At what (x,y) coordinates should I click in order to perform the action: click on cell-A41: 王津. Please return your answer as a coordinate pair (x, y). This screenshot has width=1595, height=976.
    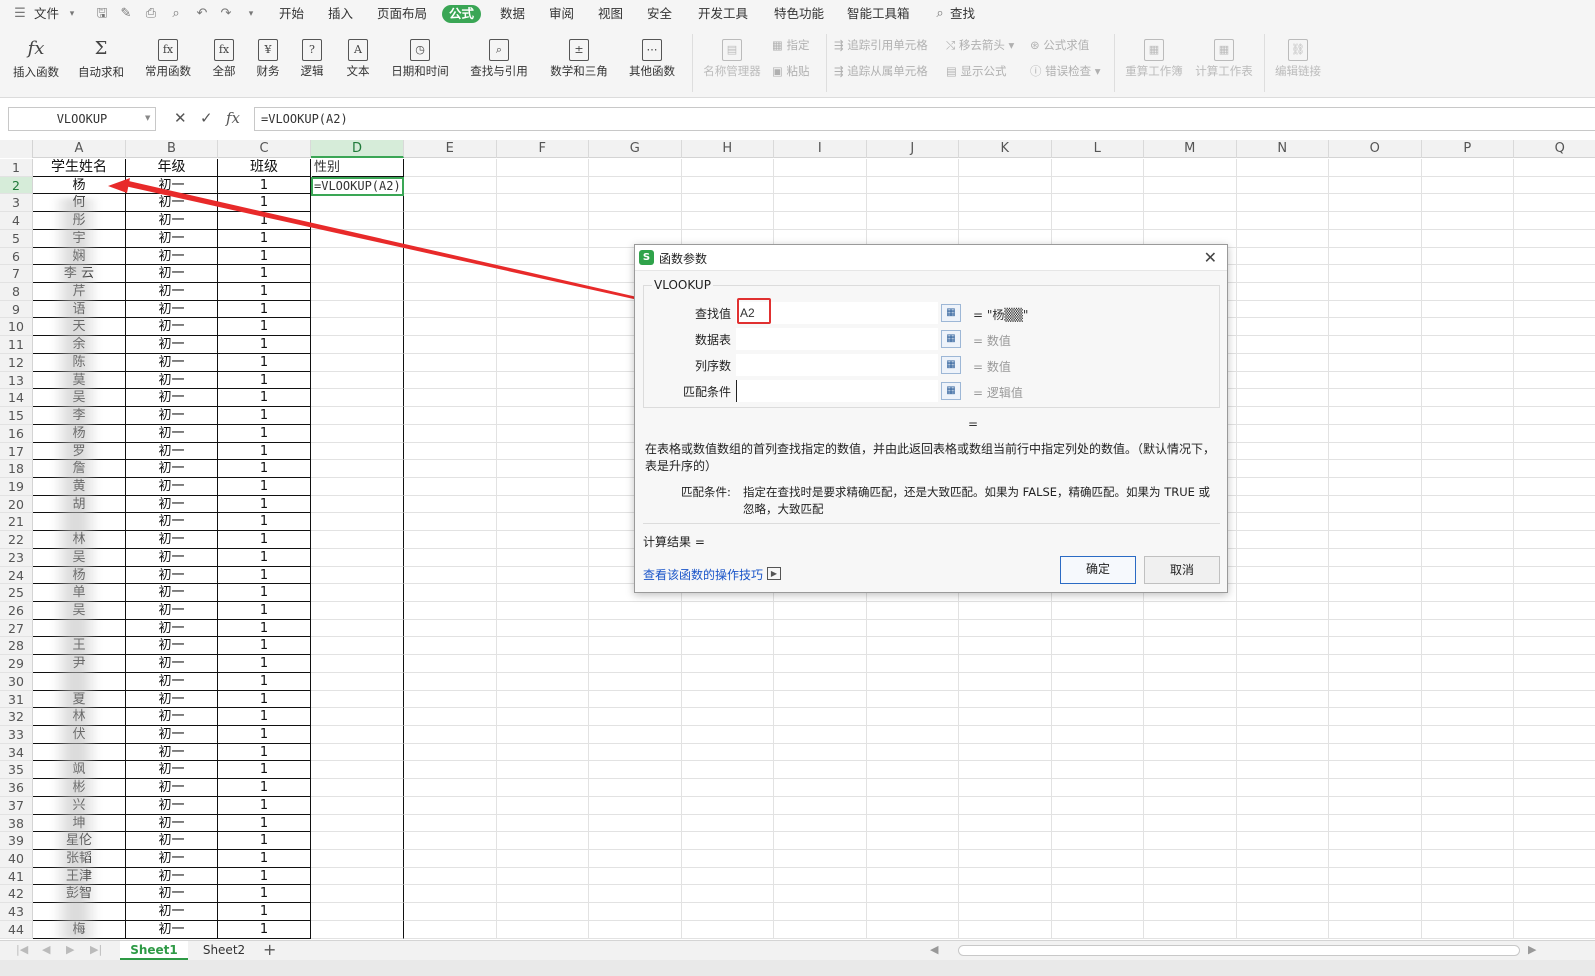
    Looking at the image, I should click on (79, 876).